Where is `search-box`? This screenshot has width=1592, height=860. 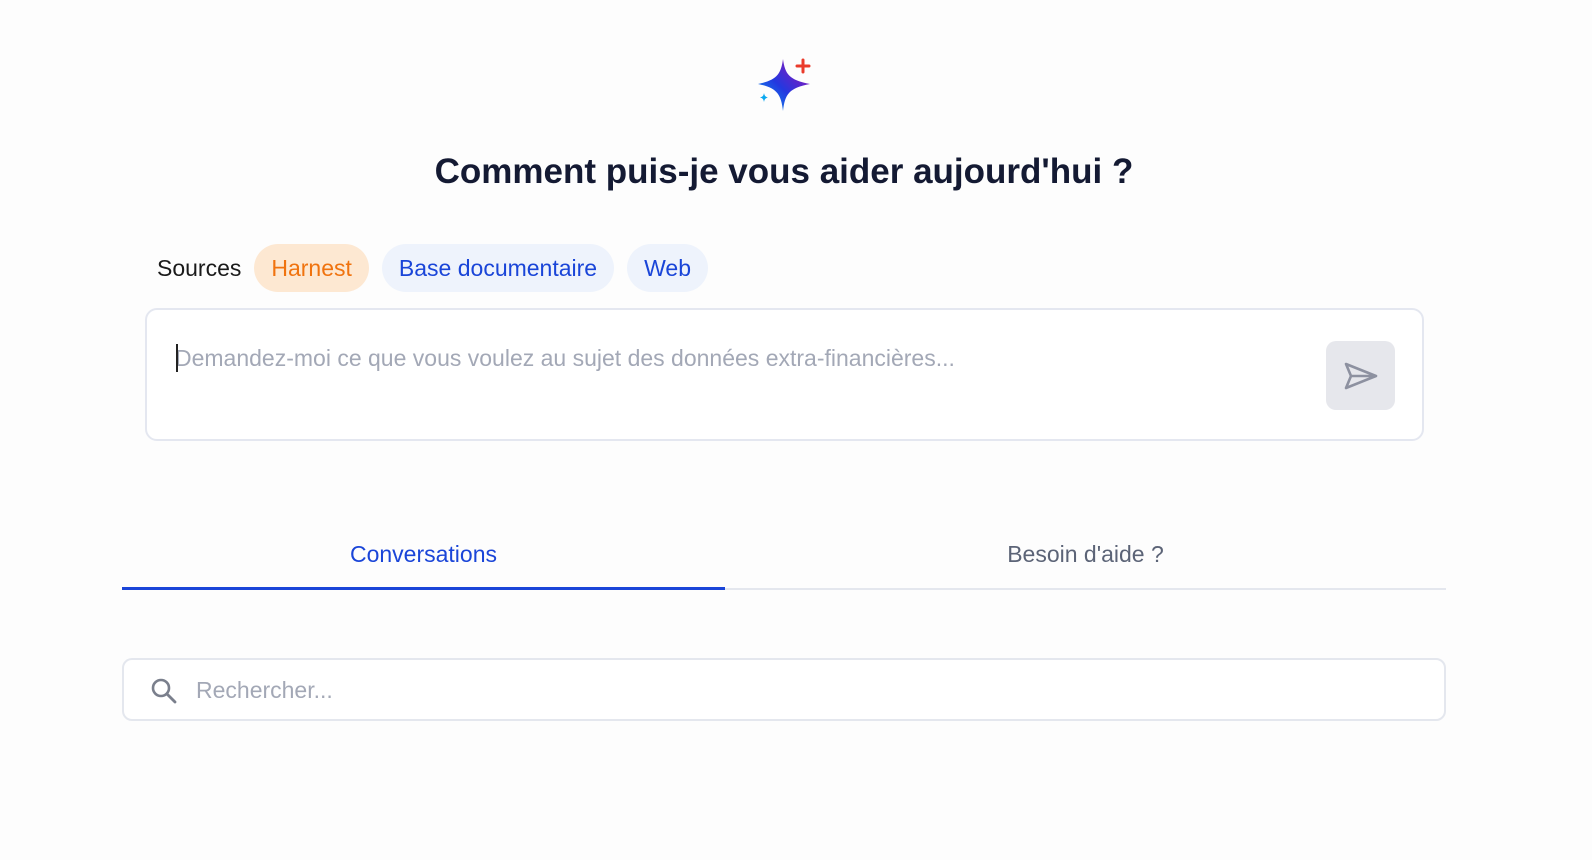
search-box is located at coordinates (784, 689).